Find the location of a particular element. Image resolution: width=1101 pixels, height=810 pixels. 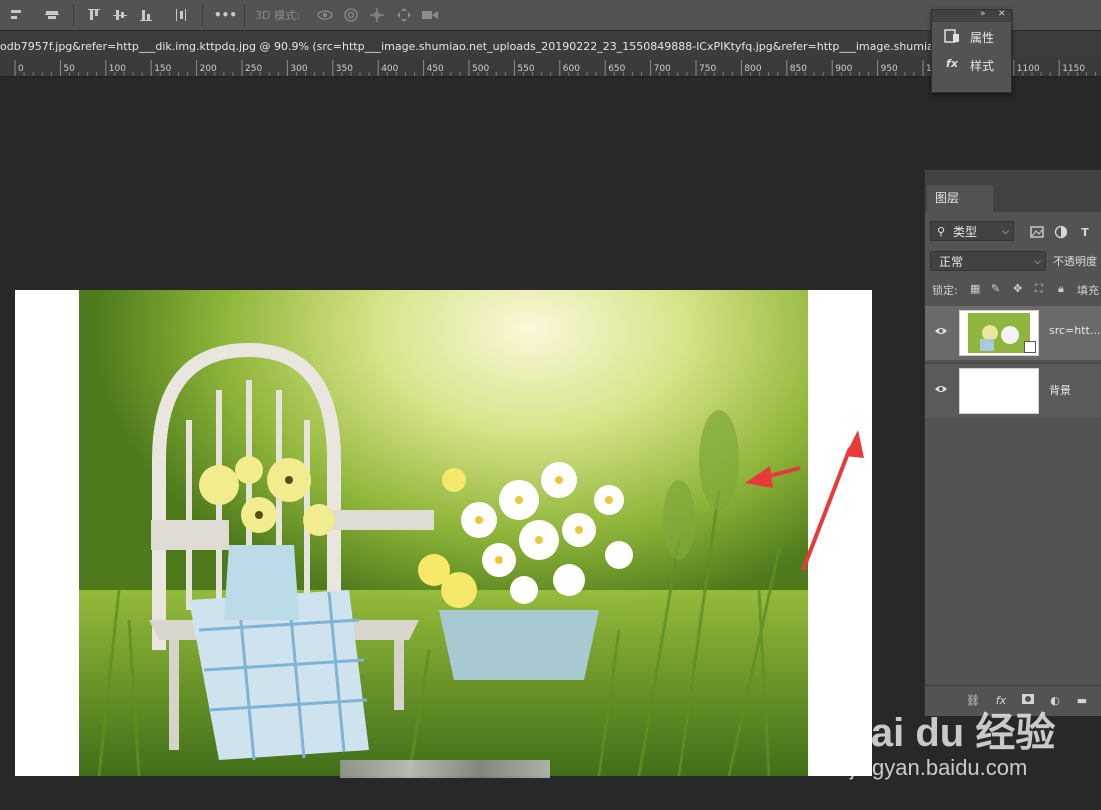

mode-3d-label: 3D 模式: is located at coordinates (277, 15).